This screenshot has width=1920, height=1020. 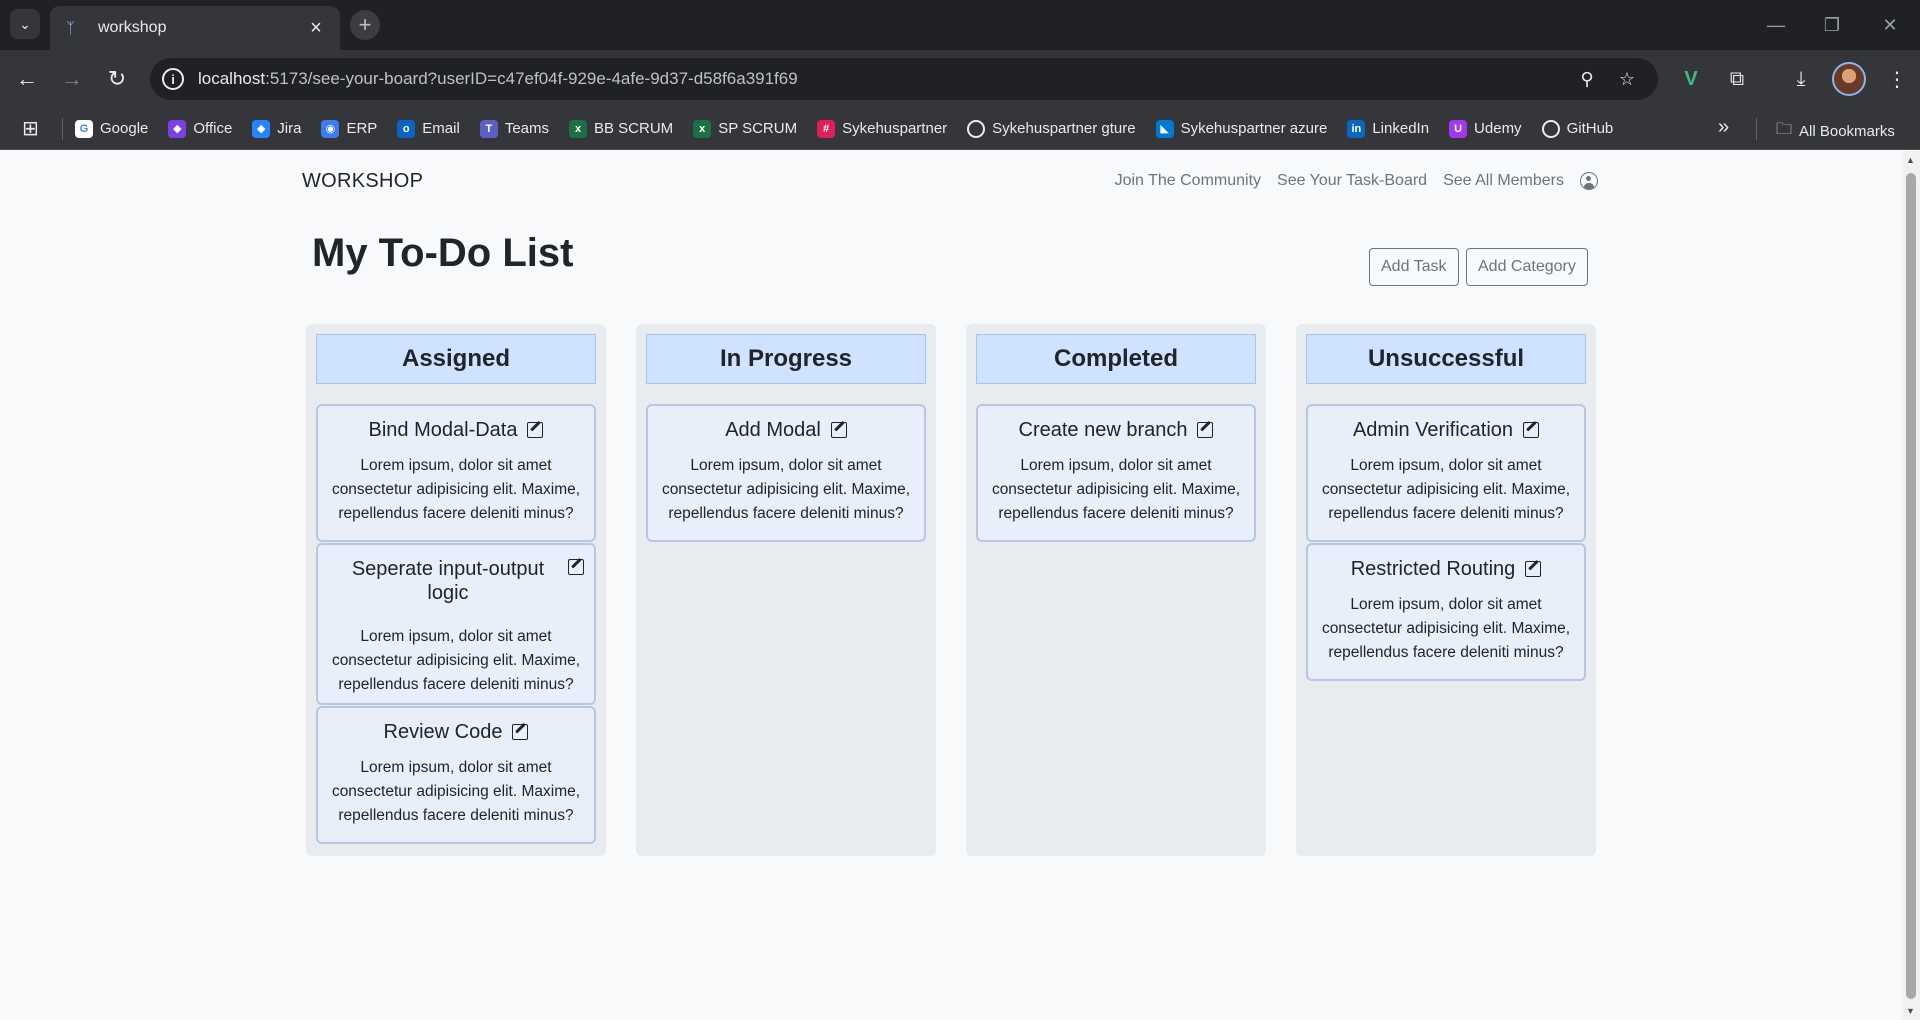 What do you see at coordinates (786, 359) in the screenshot?
I see `column-header: In Progress` at bounding box center [786, 359].